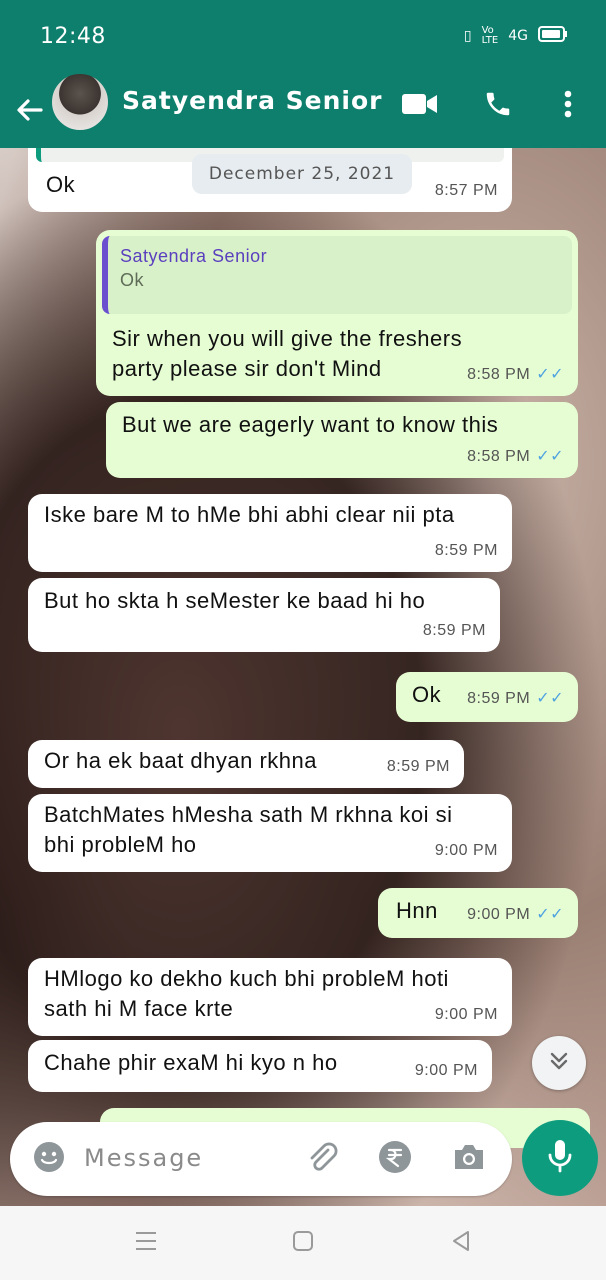  Describe the element at coordinates (490, 35) in the screenshot. I see `volte-icon: Vo LTE` at that location.